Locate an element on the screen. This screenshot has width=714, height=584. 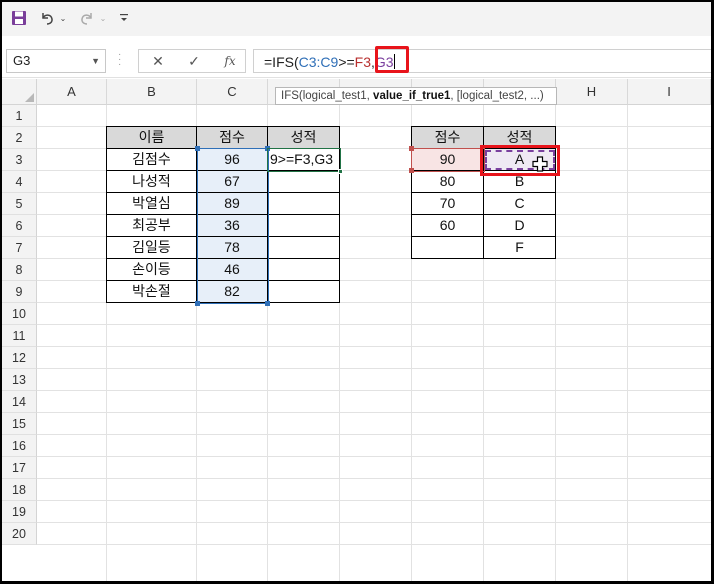
row-header-10: 10 is located at coordinates (19, 314).